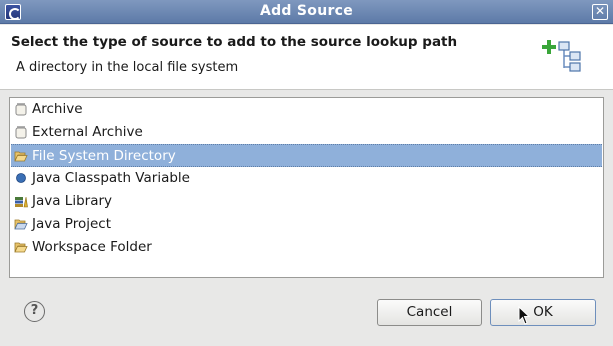  Describe the element at coordinates (127, 67) in the screenshot. I see `header-message: A directory in the local file system` at that location.